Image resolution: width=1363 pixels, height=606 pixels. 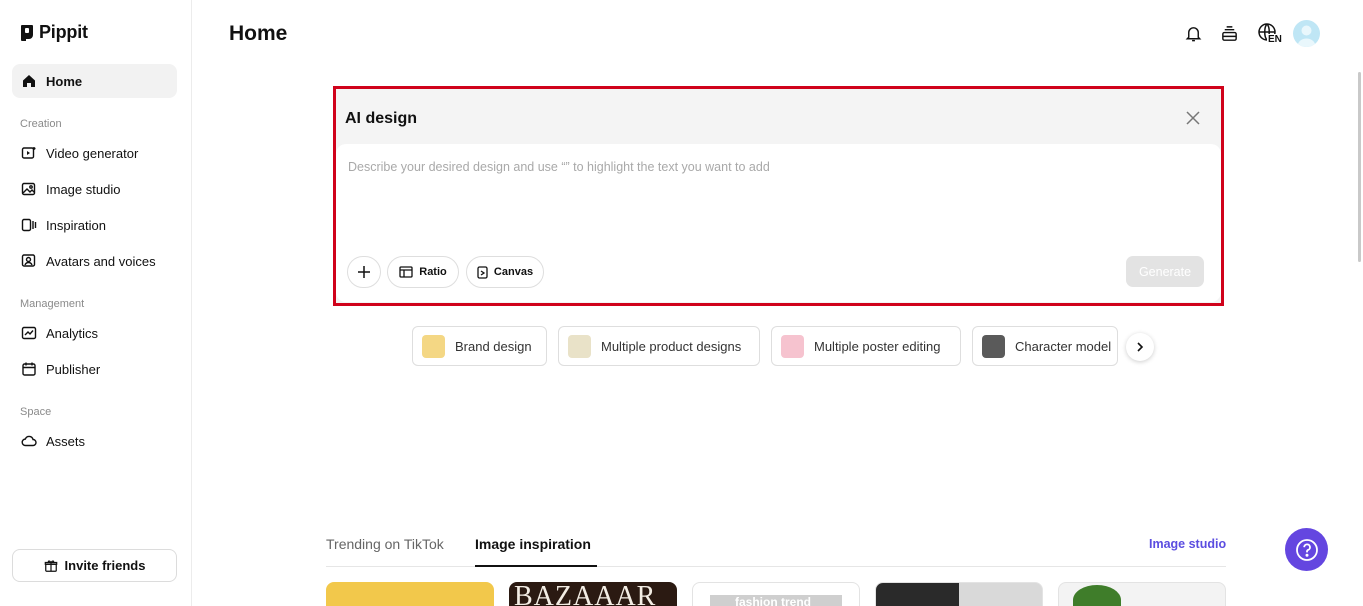 I want to click on chevron-right-icon, so click(x=1140, y=347).